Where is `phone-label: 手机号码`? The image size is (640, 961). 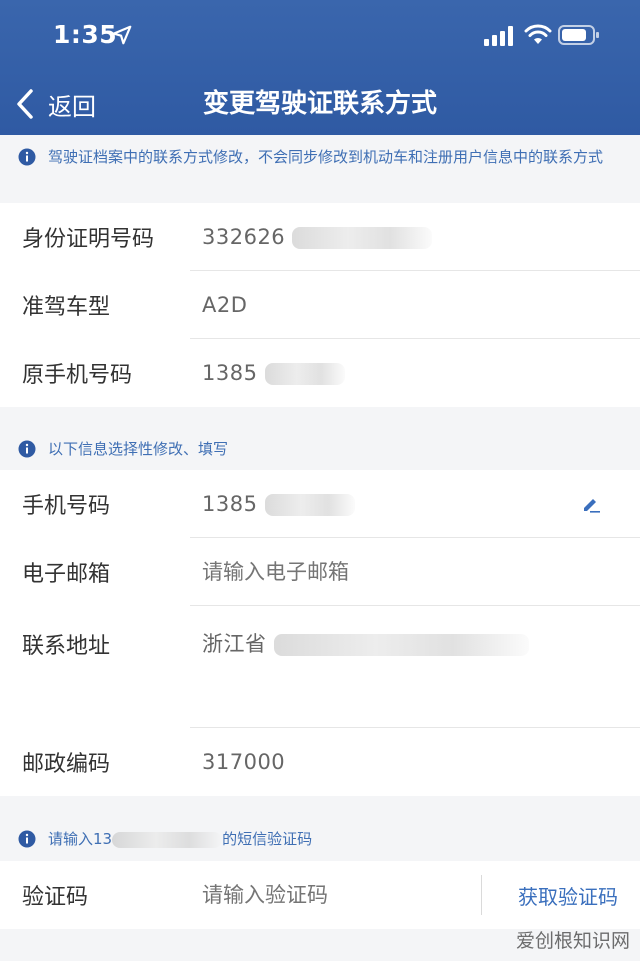 phone-label: 手机号码 is located at coordinates (66, 506).